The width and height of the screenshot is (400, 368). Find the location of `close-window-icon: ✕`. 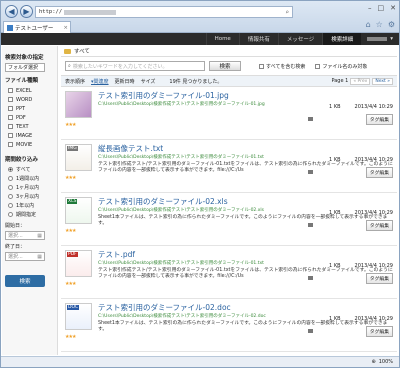

close-window-icon: ✕ is located at coordinates (393, 8).